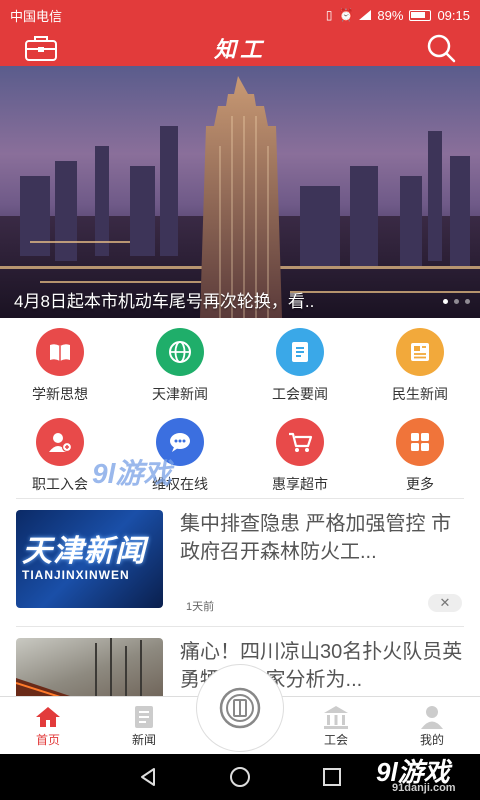 This screenshot has height=800, width=480. Describe the element at coordinates (180, 394) in the screenshot. I see `category-label: 天津新闻` at that location.